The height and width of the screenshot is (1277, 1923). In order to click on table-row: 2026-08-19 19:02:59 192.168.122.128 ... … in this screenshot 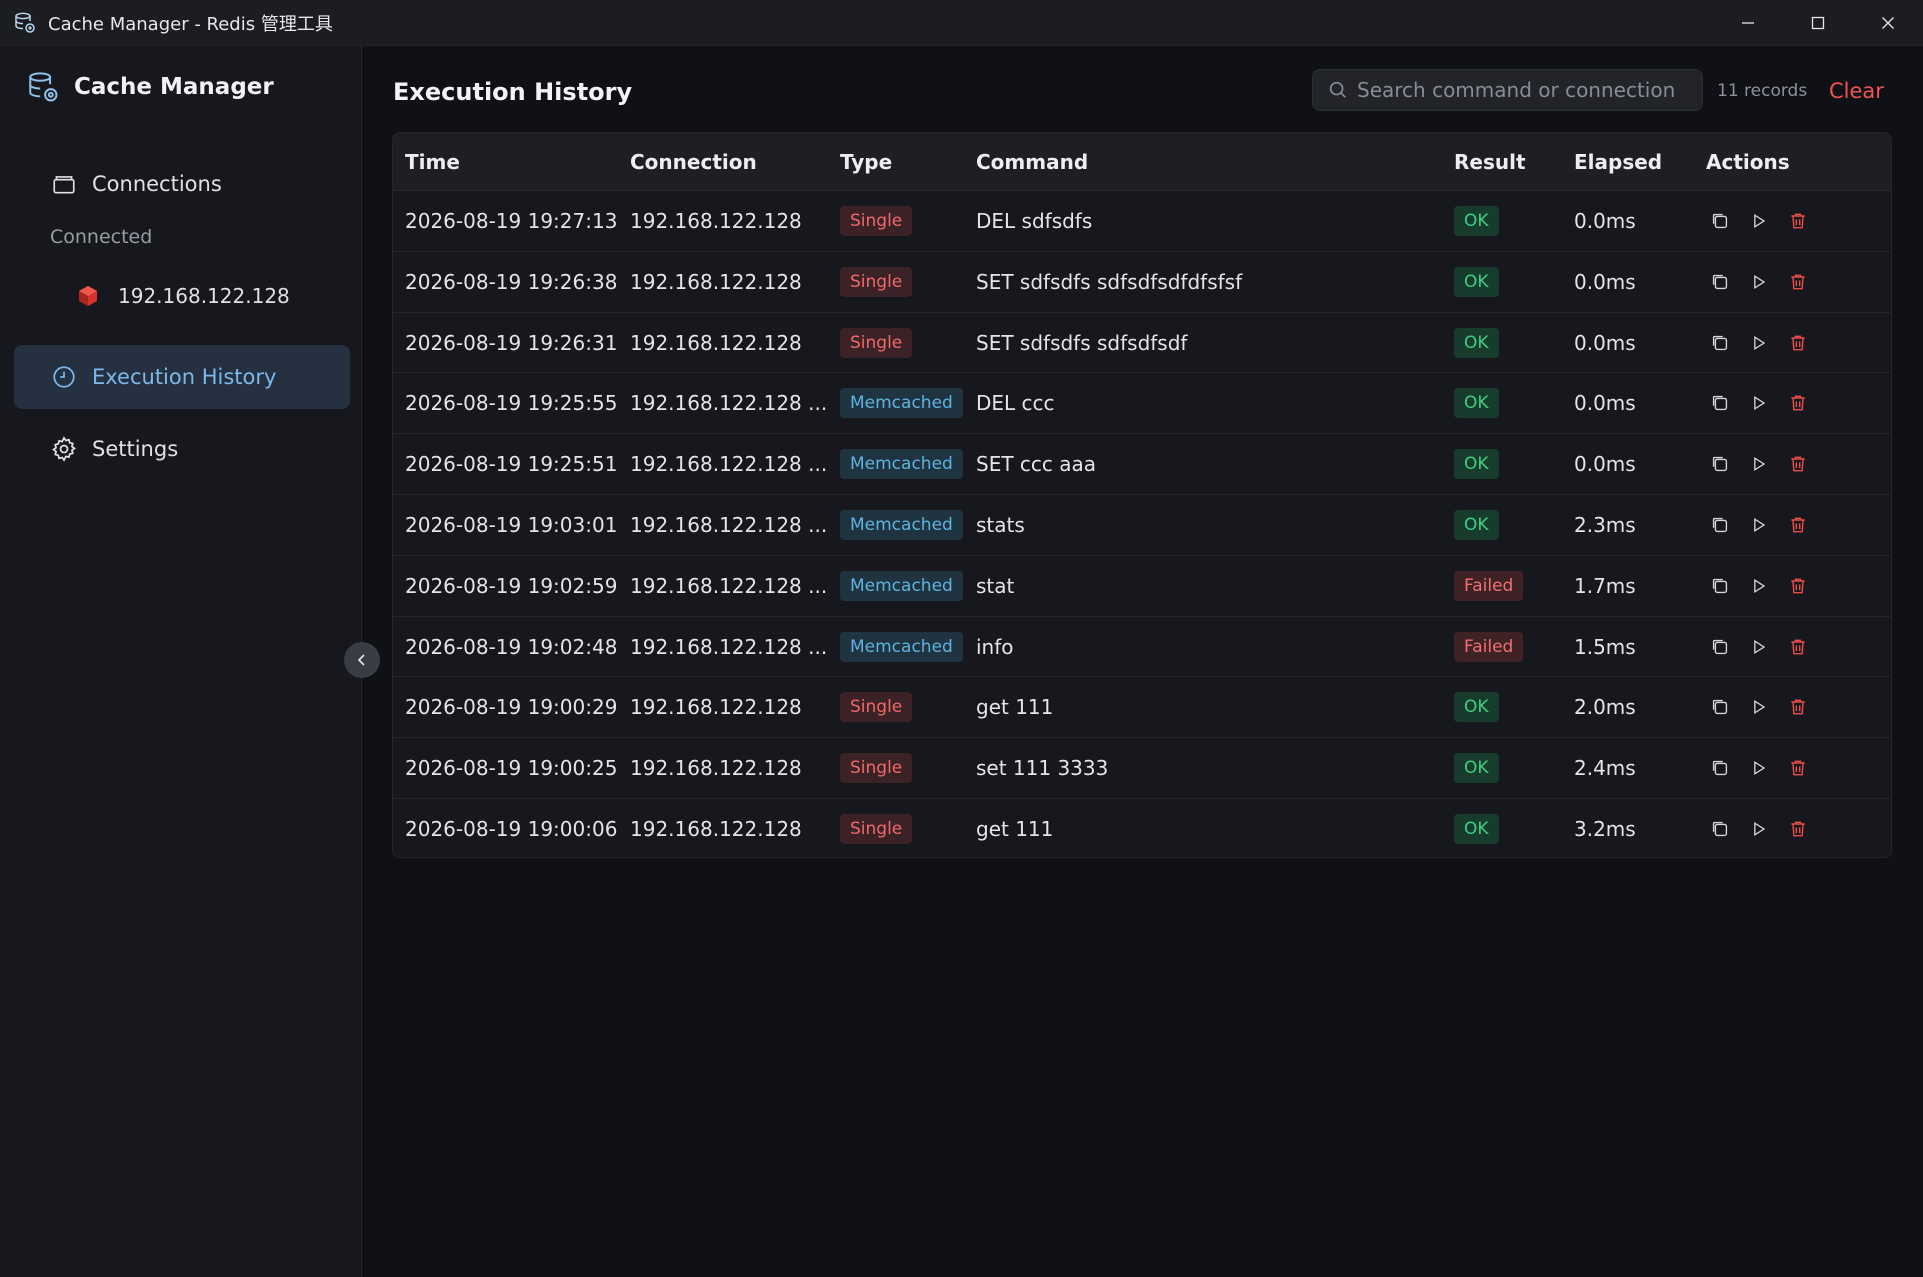, I will do `click(1142, 586)`.